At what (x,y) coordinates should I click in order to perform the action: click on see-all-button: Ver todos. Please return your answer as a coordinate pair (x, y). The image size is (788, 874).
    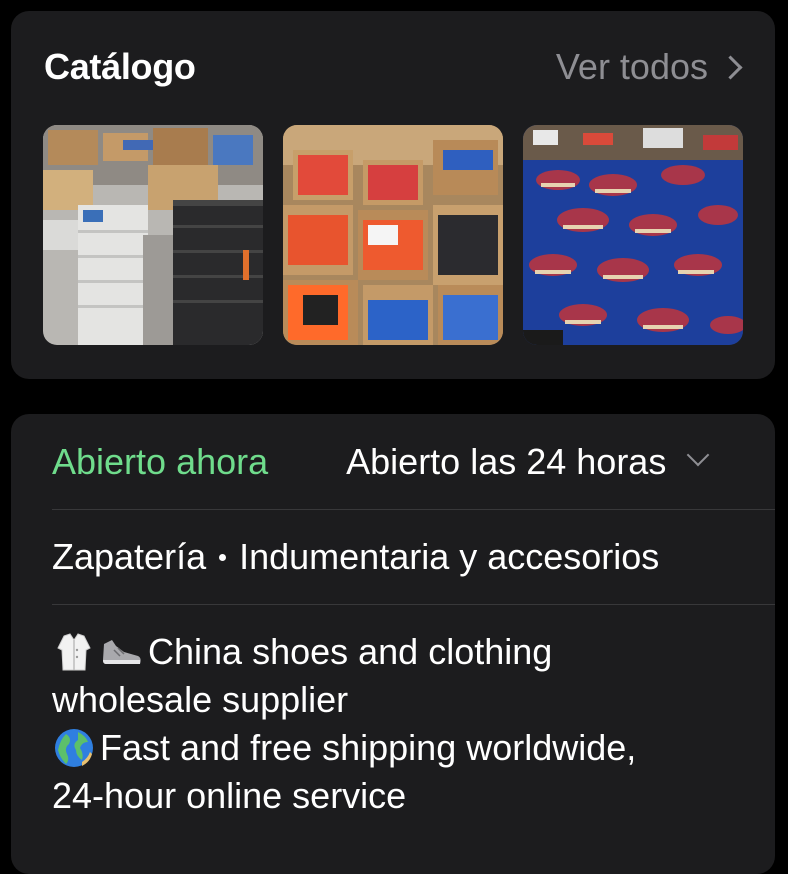
    Looking at the image, I should click on (650, 67).